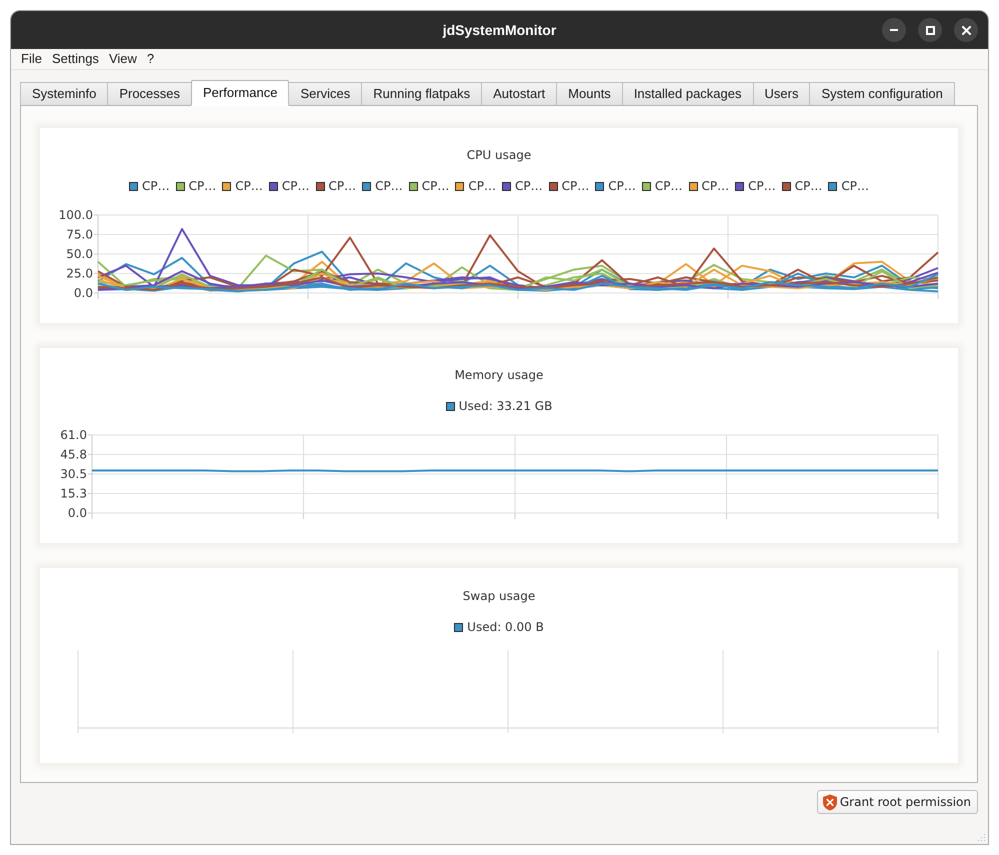 The image size is (999, 855). What do you see at coordinates (505, 627) in the screenshot?
I see `legend-label: Used: 0.00 B` at bounding box center [505, 627].